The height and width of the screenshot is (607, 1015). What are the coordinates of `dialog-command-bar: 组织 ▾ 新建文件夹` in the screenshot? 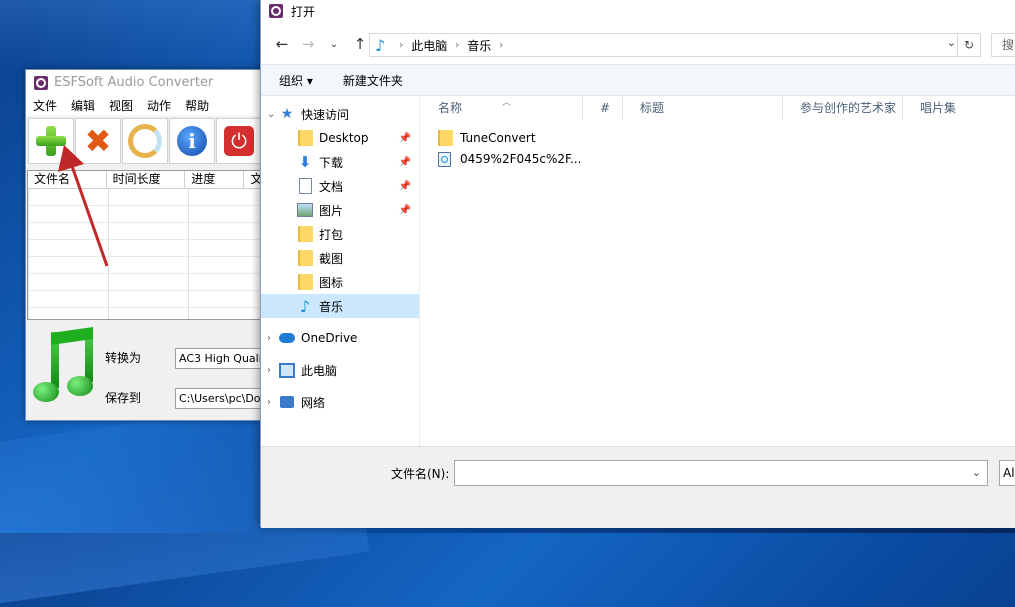 It's located at (638, 80).